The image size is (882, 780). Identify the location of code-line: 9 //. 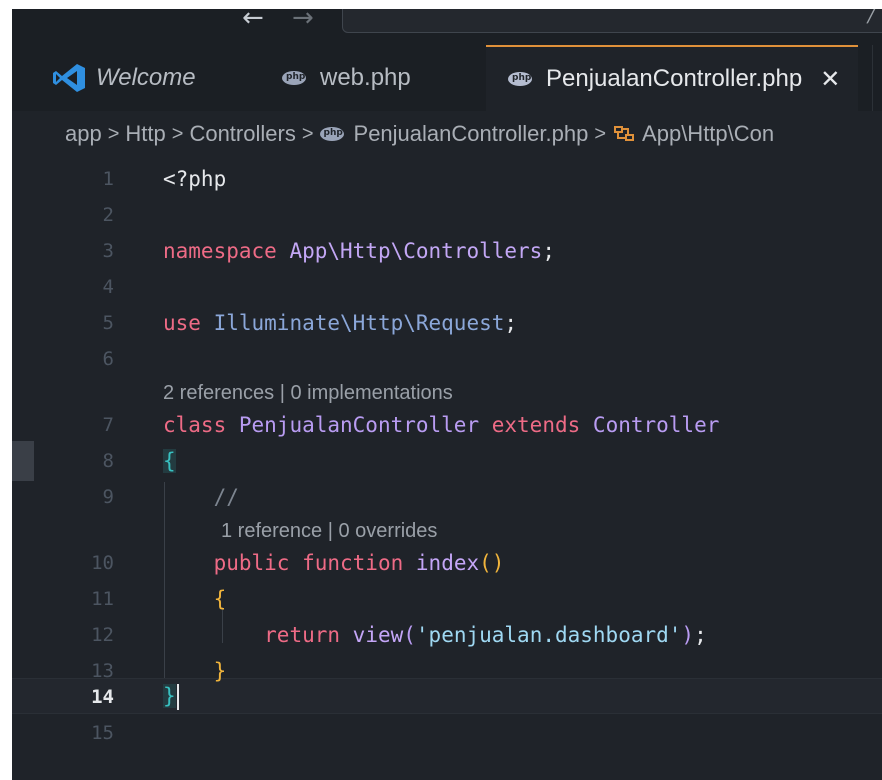
(447, 497).